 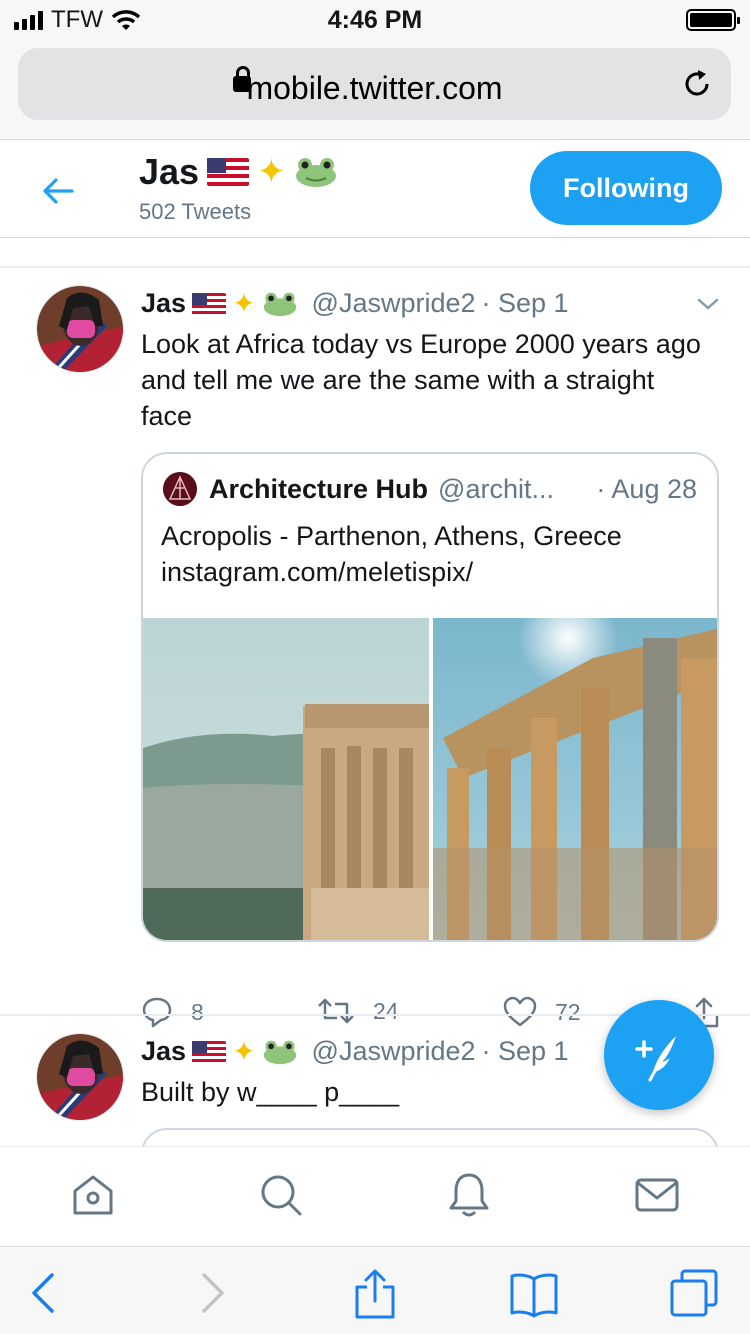 I want to click on messages-icon, so click(x=657, y=1195).